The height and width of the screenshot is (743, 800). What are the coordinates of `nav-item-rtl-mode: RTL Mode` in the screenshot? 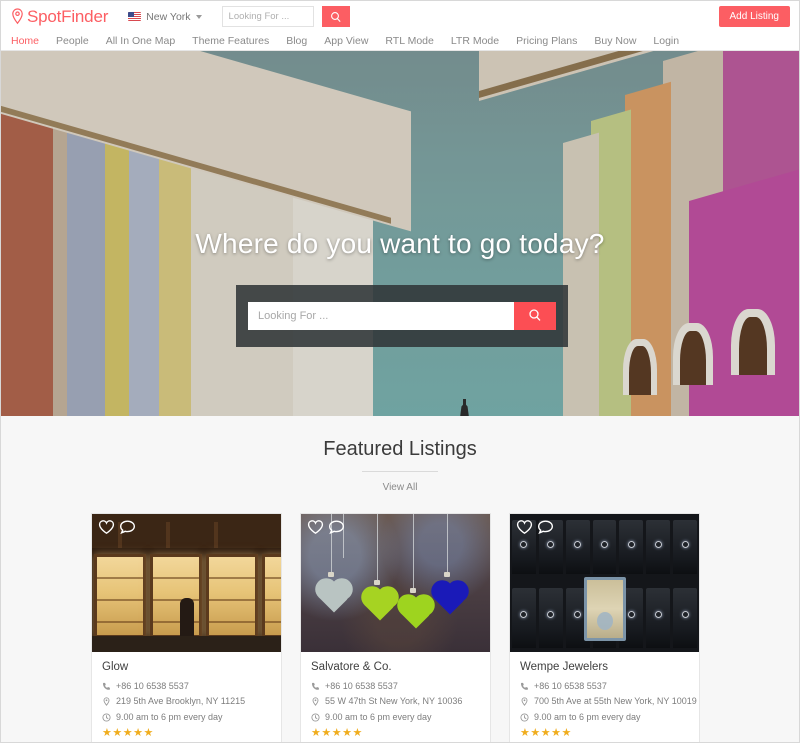 It's located at (409, 41).